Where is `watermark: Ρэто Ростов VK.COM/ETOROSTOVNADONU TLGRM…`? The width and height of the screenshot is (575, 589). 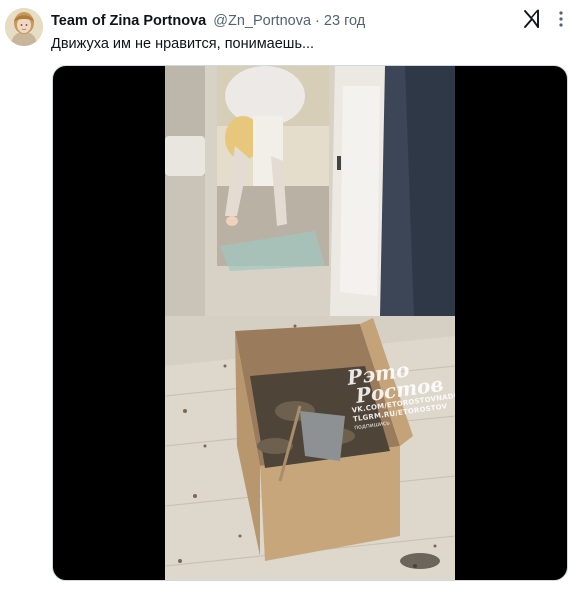 watermark: Ρэто Ростов VK.COM/ETOROSTOVNADONU TLGRM… is located at coordinates (400, 392).